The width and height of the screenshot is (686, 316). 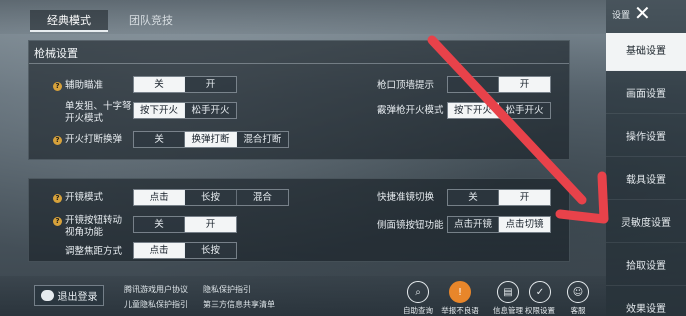 What do you see at coordinates (418, 292) in the screenshot?
I see `lens-icon: ⌕` at bounding box center [418, 292].